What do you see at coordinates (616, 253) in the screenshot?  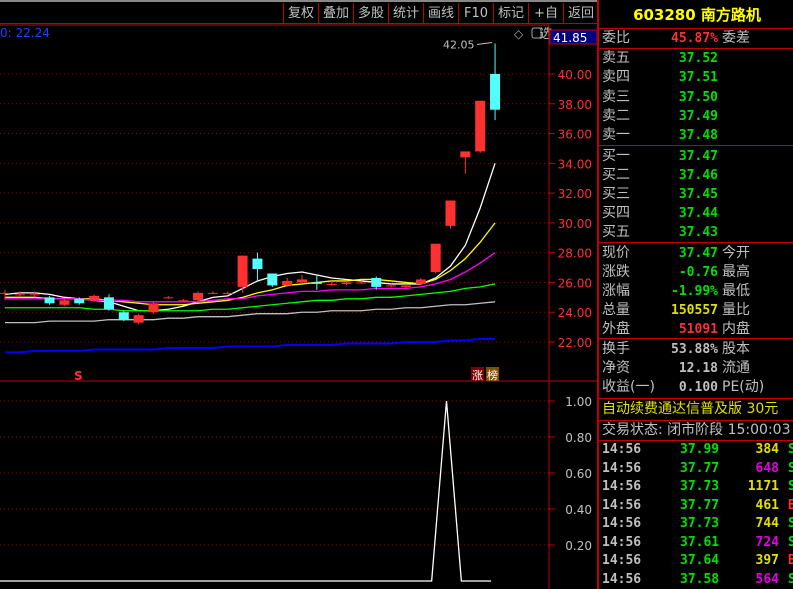 I see `stat-label: 现价` at bounding box center [616, 253].